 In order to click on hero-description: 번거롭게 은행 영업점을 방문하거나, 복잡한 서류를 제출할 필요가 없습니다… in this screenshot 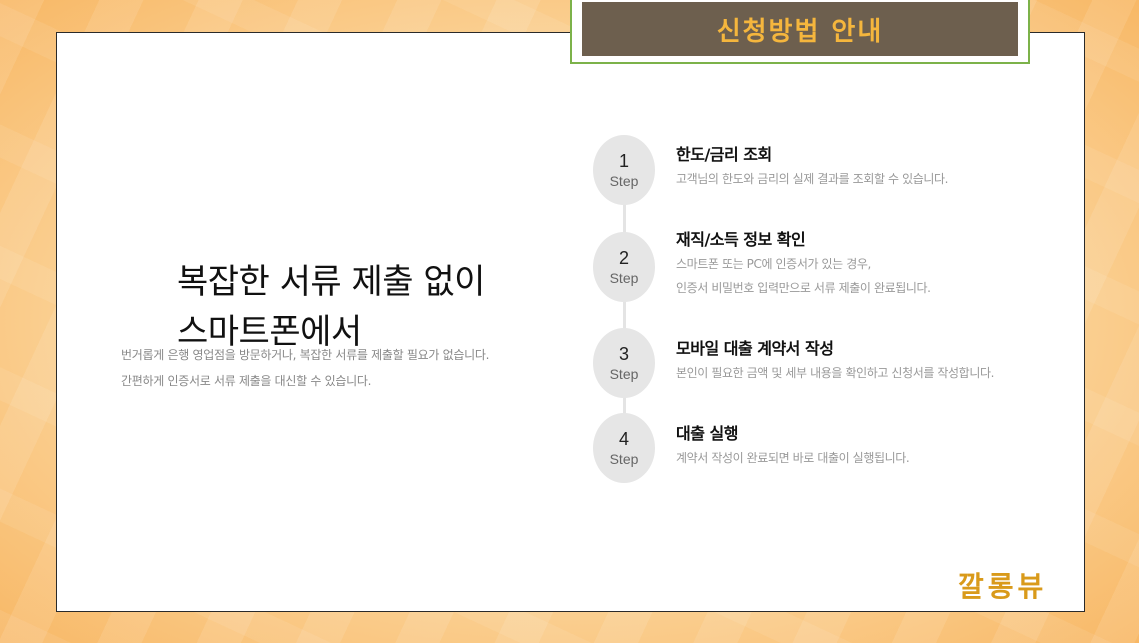, I will do `click(341, 368)`.